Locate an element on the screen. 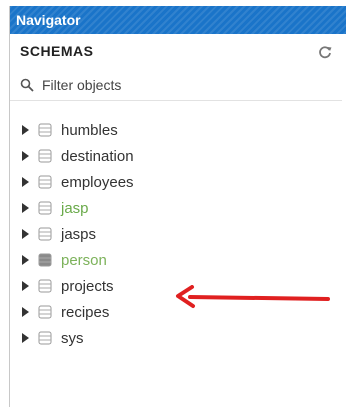  schemas-label: SCHEMAS is located at coordinates (57, 51).